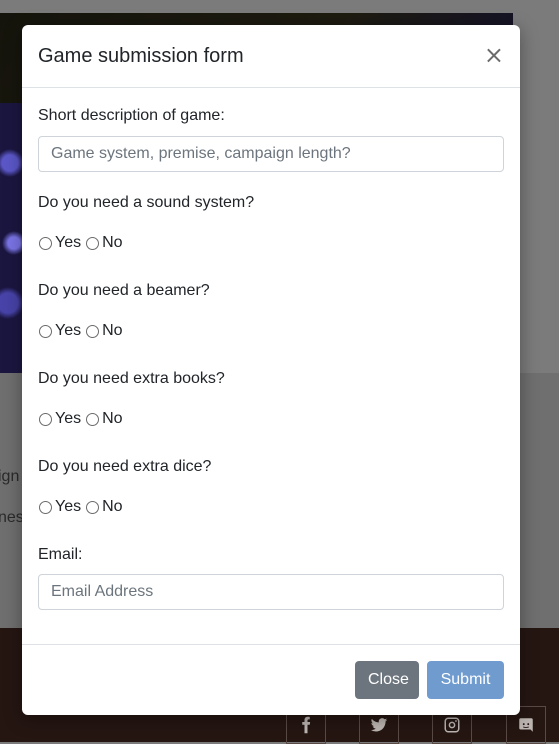 The width and height of the screenshot is (559, 744). I want to click on extra-books-yes-radio, so click(45, 419).